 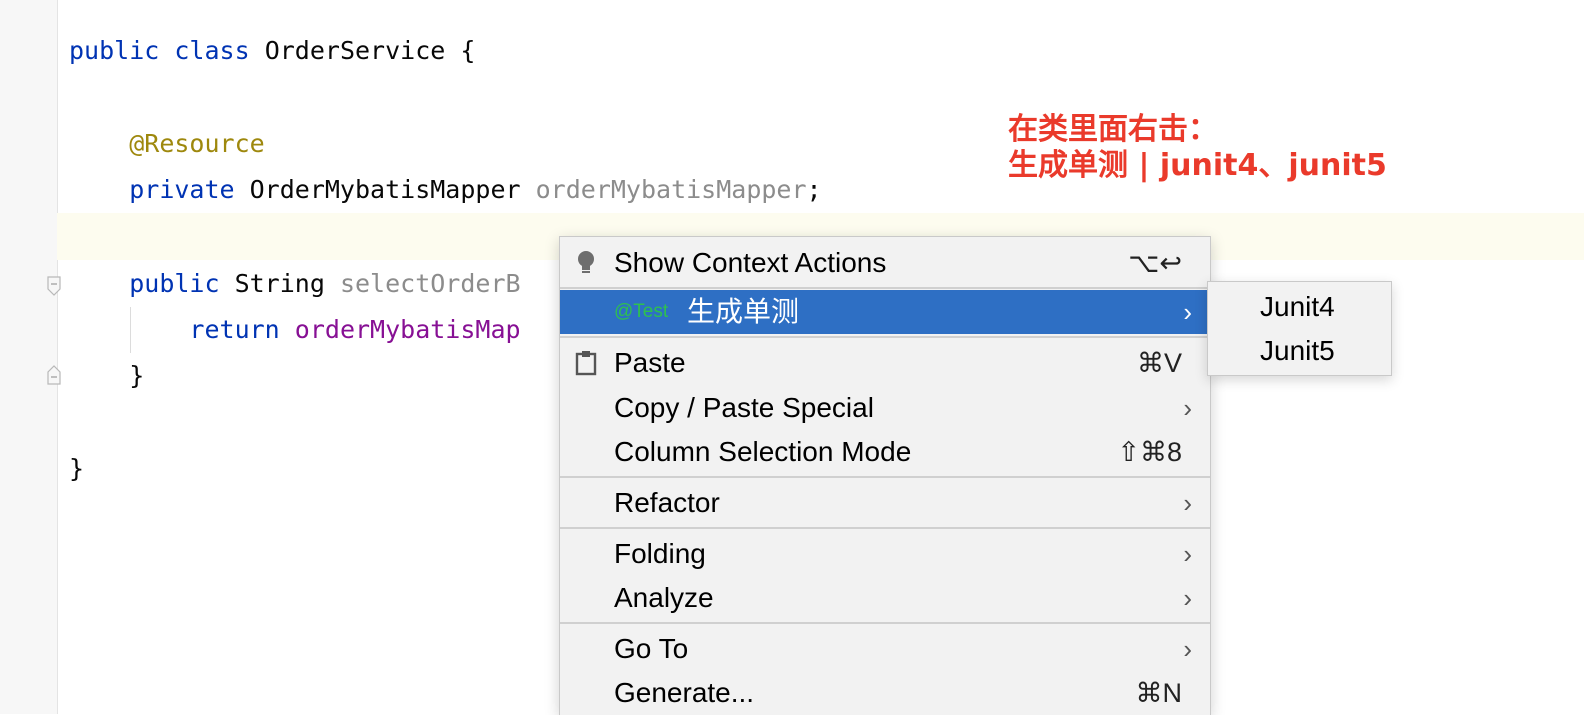 What do you see at coordinates (1155, 263) in the screenshot?
I see `shortcut-label: ⌥↩` at bounding box center [1155, 263].